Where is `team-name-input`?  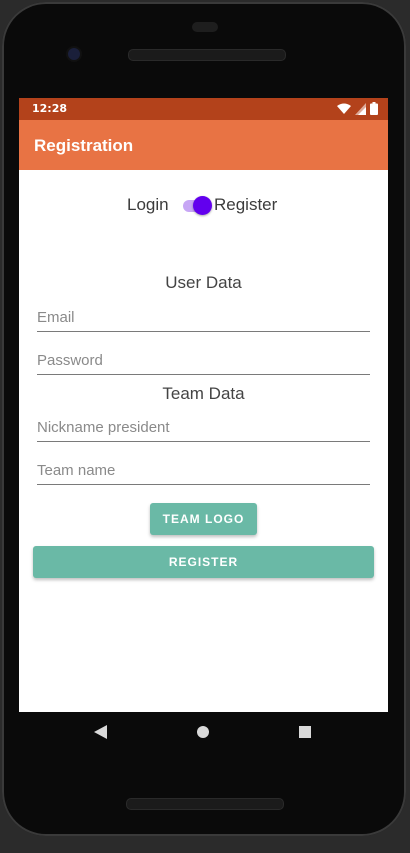
team-name-input is located at coordinates (203, 470).